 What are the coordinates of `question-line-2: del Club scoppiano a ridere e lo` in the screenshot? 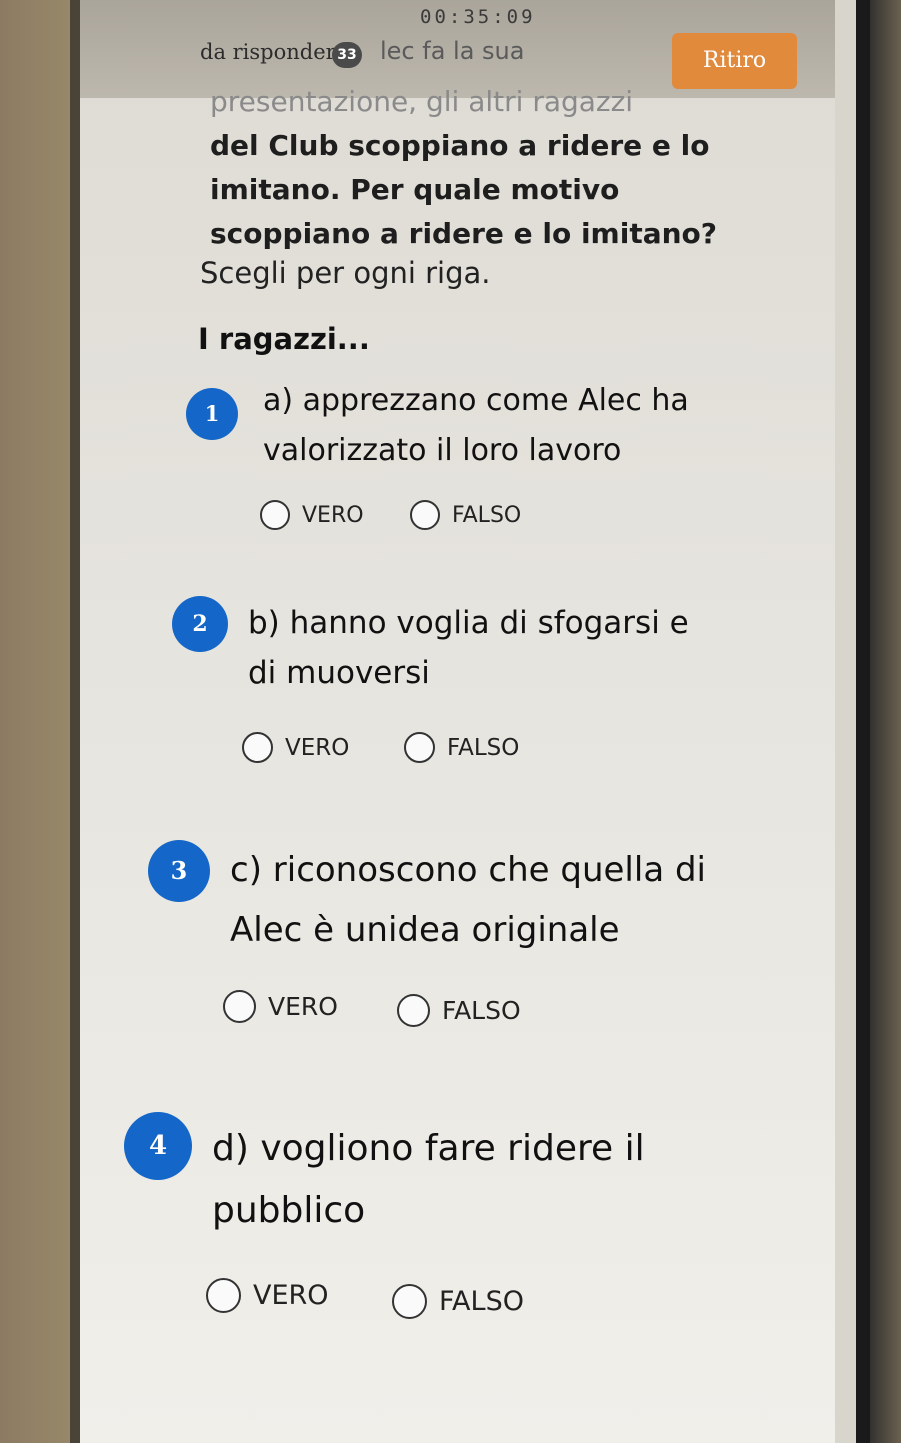 It's located at (460, 145).